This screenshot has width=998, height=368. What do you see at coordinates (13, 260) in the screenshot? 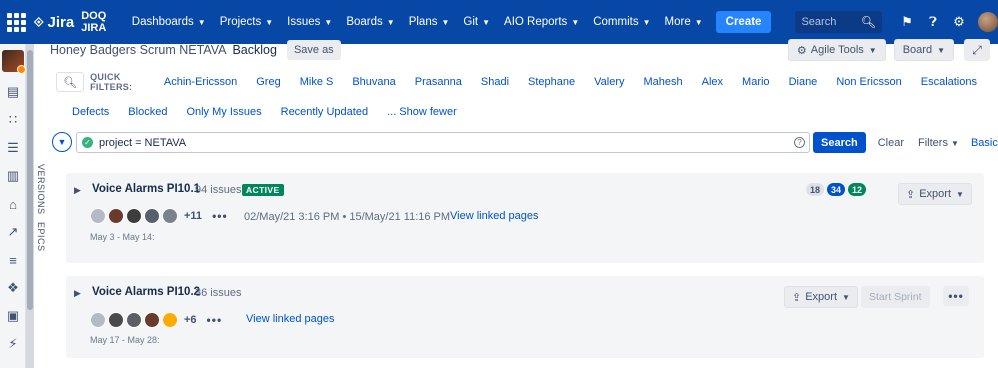
I see `issues-icon: ≡` at bounding box center [13, 260].